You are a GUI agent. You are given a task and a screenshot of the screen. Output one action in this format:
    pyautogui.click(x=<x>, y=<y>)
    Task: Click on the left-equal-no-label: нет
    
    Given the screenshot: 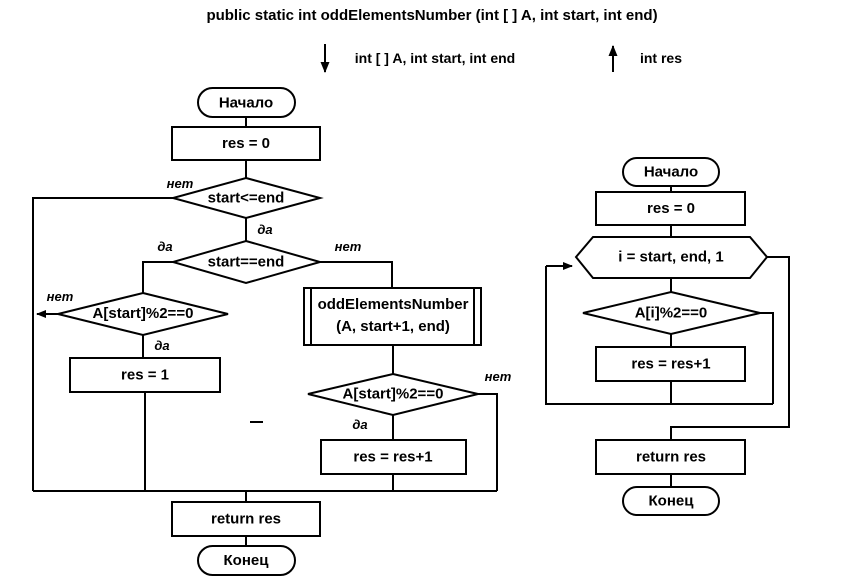 What is the action you would take?
    pyautogui.click(x=348, y=246)
    